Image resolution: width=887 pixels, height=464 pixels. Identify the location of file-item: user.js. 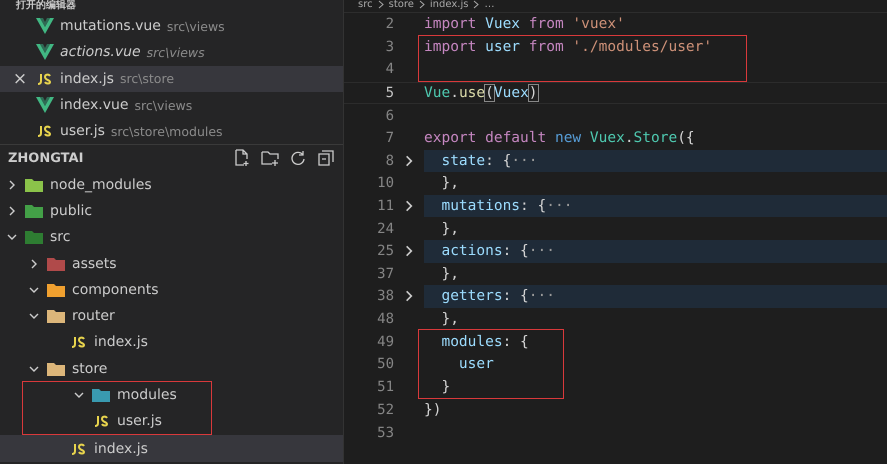
(117, 421).